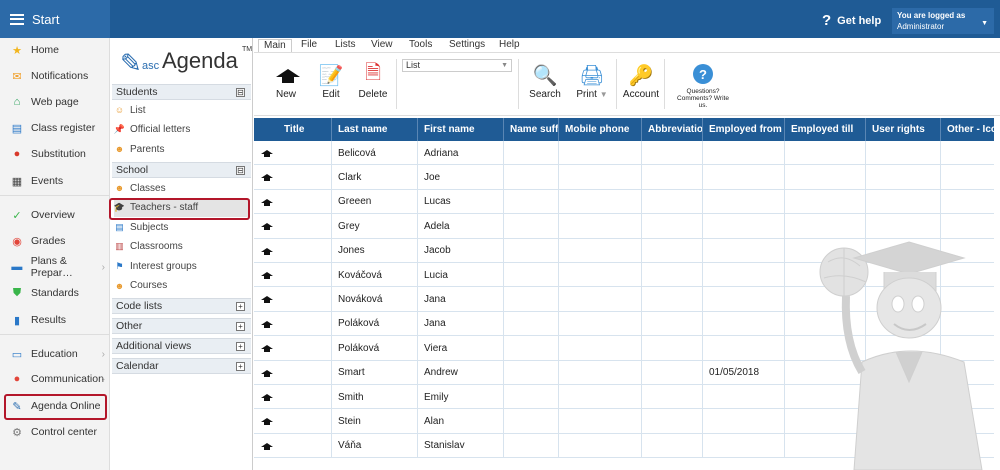 The image size is (1000, 470). What do you see at coordinates (373, 85) in the screenshot?
I see `delete-button: 🗎 Delete` at bounding box center [373, 85].